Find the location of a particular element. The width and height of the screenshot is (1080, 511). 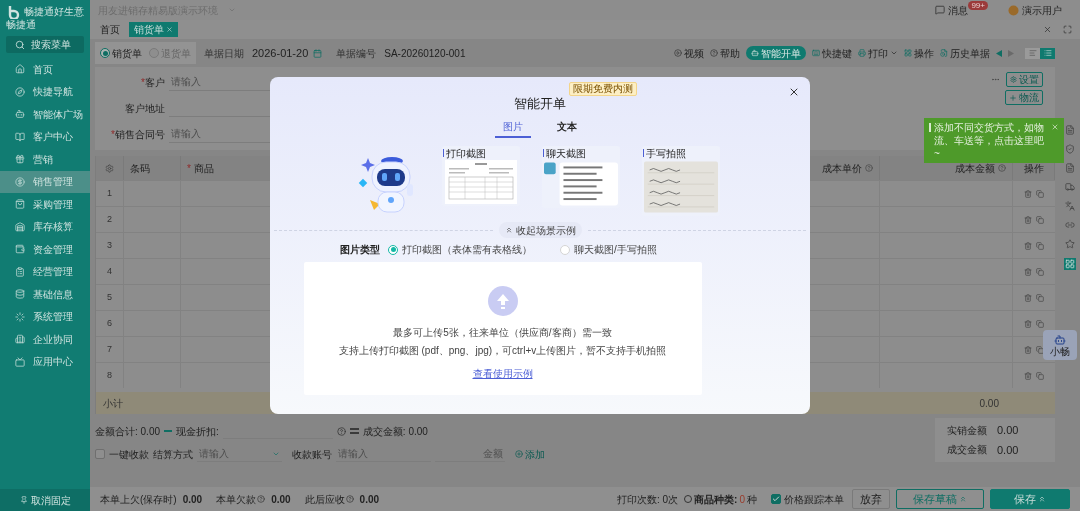

sidebar-item: 营销 is located at coordinates (45, 159).